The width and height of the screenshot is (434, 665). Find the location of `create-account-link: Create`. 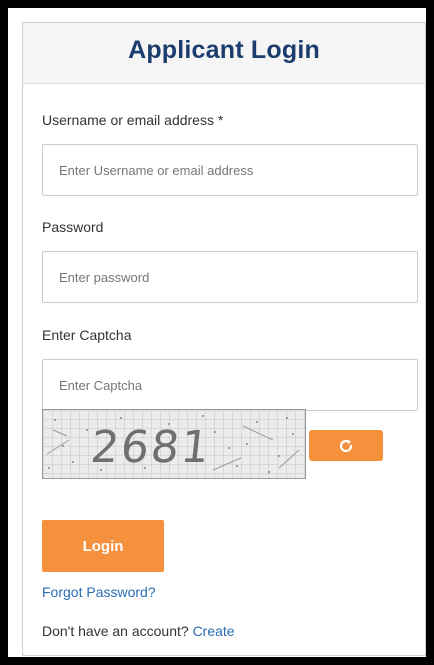

create-account-link: Create is located at coordinates (214, 631).